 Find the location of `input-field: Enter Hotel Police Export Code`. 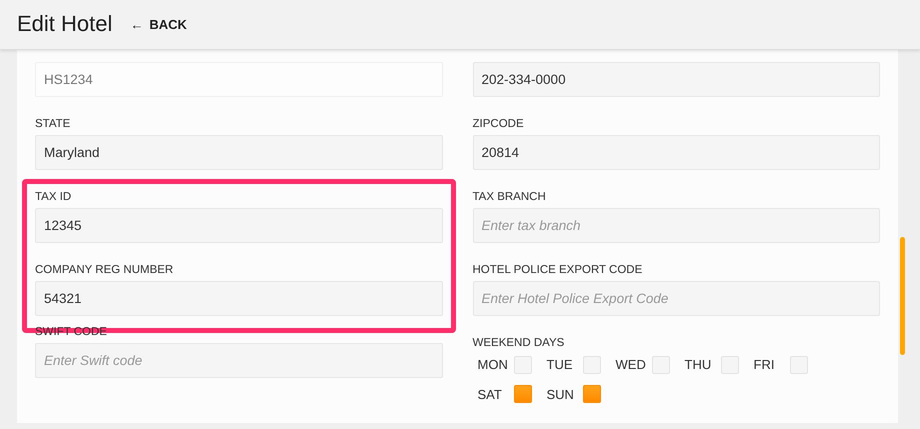

input-field: Enter Hotel Police Export Code is located at coordinates (676, 298).